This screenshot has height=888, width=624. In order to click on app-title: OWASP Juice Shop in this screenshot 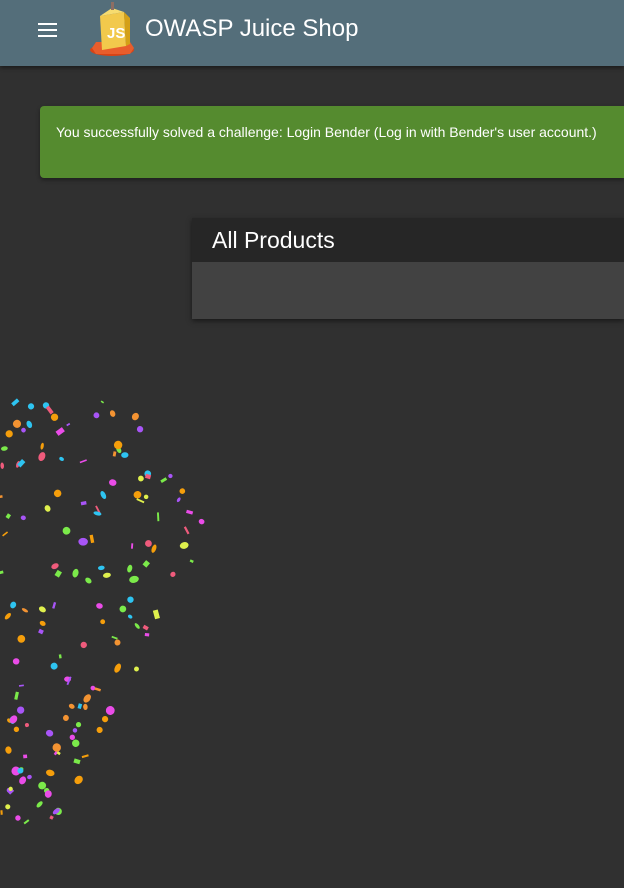, I will do `click(251, 29)`.